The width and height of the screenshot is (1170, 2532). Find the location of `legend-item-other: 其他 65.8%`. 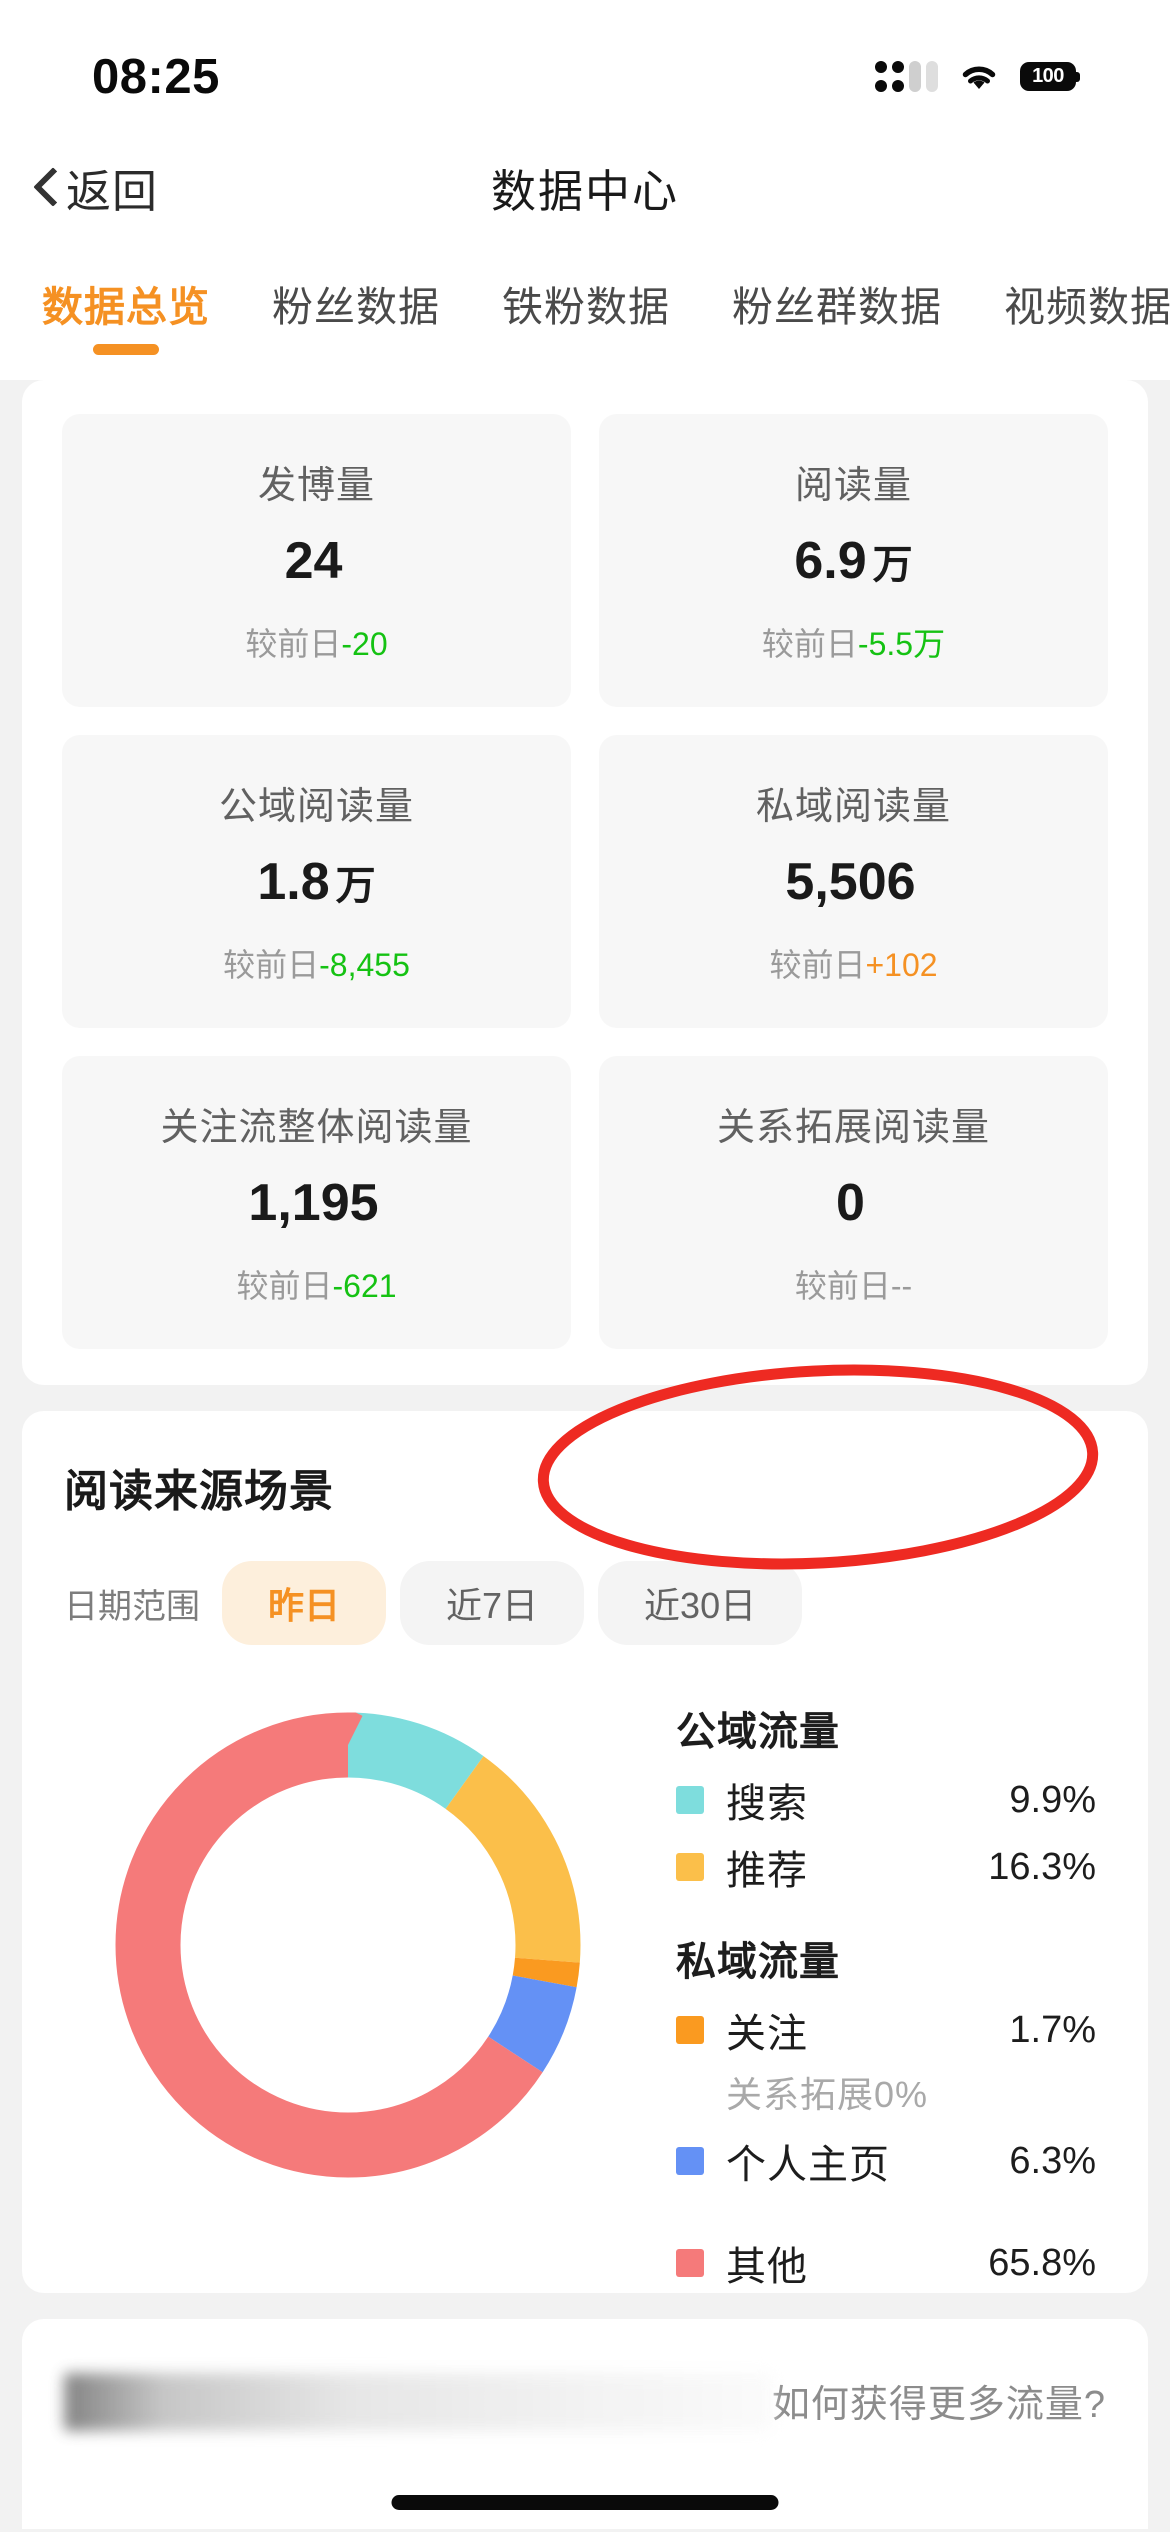

legend-item-other: 其他 65.8% is located at coordinates (886, 2264).